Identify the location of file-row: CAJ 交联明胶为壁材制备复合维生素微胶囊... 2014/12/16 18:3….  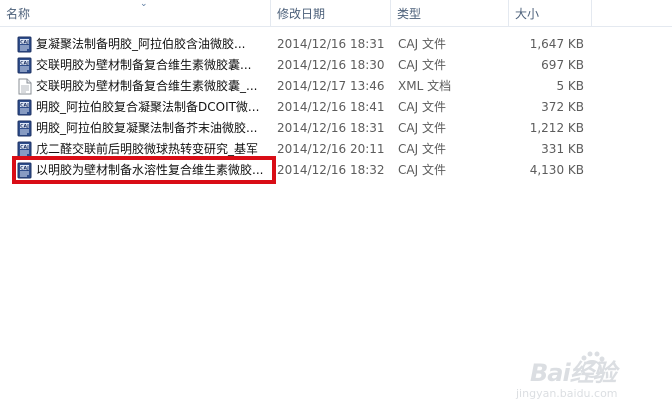
(295, 65).